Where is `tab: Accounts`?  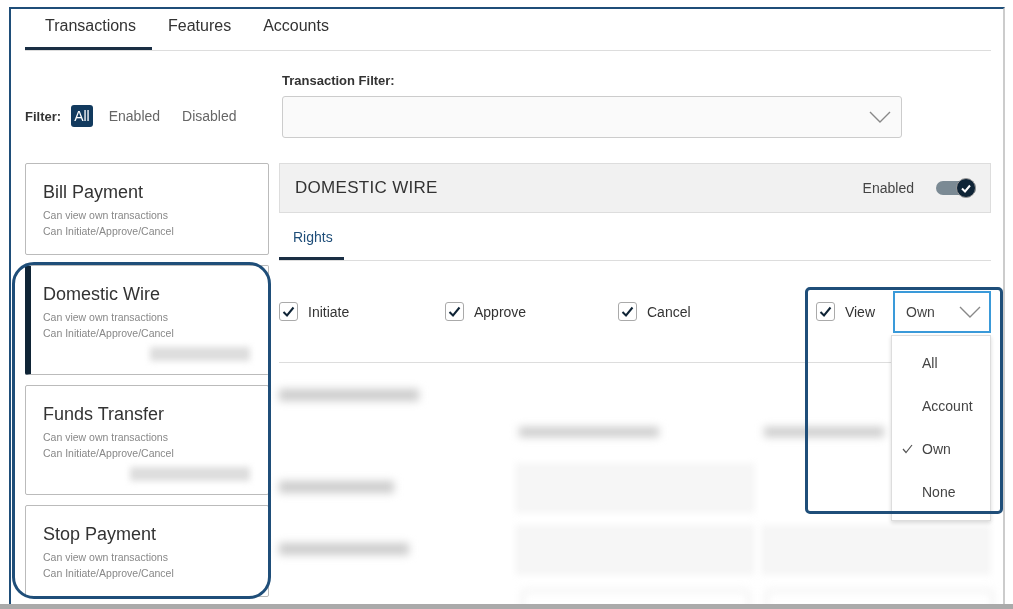 tab: Accounts is located at coordinates (300, 29).